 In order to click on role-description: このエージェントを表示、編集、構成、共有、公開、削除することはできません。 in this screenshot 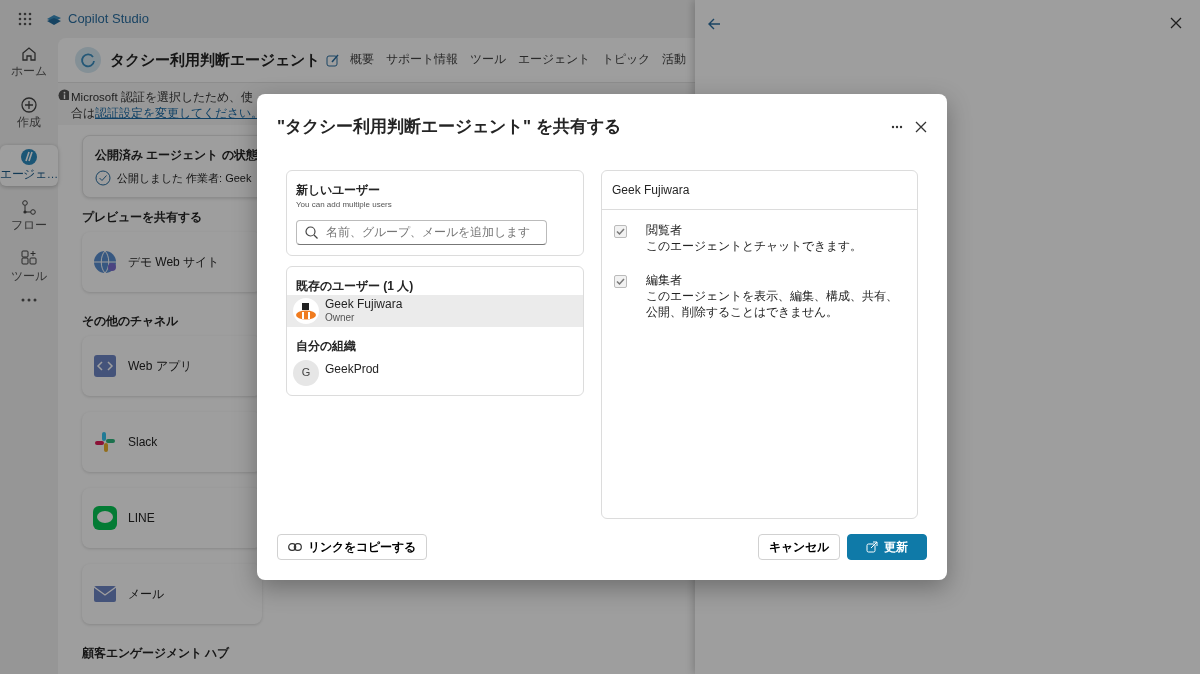, I will do `click(772, 303)`.